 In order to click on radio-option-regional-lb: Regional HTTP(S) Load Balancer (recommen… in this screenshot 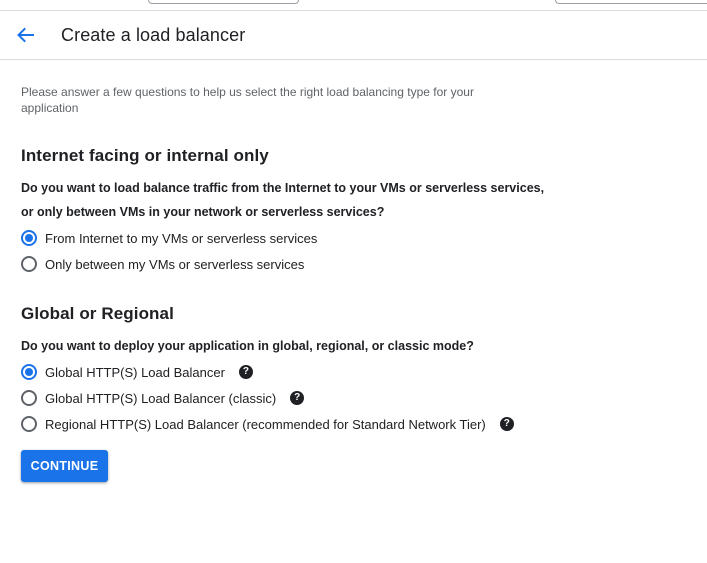, I will do `click(267, 424)`.